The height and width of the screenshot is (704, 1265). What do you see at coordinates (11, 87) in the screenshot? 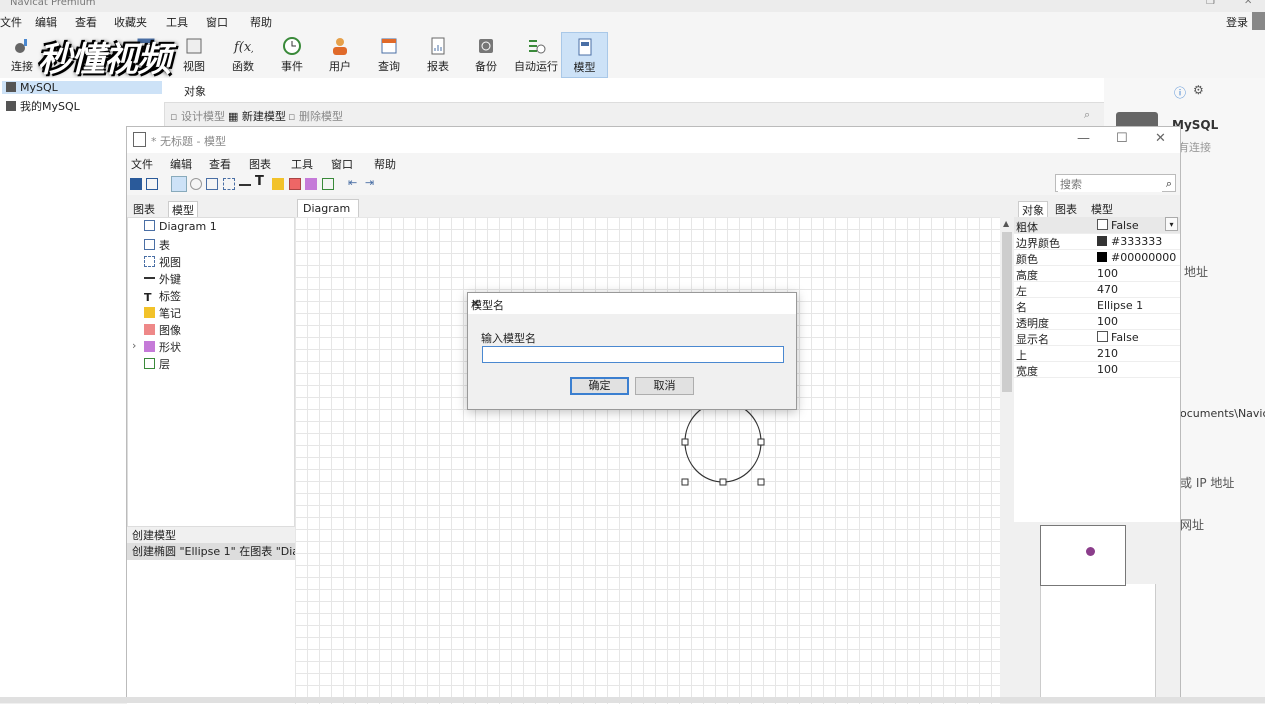
I see `database-icon` at bounding box center [11, 87].